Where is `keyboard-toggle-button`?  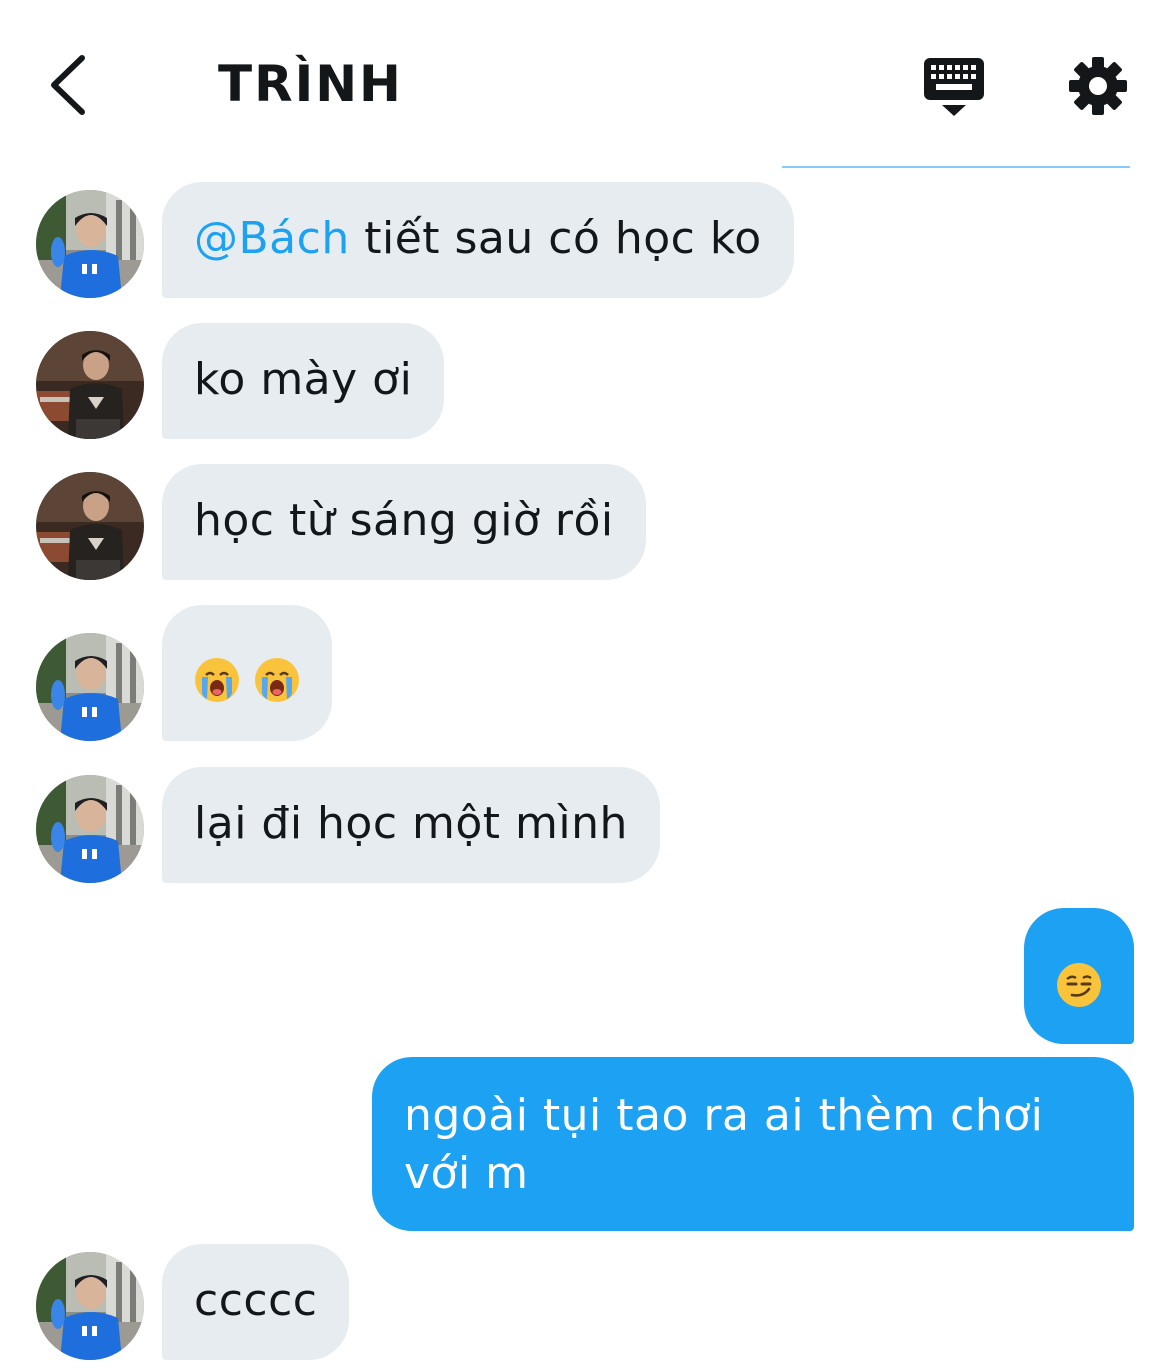
keyboard-toggle-button is located at coordinates (954, 87).